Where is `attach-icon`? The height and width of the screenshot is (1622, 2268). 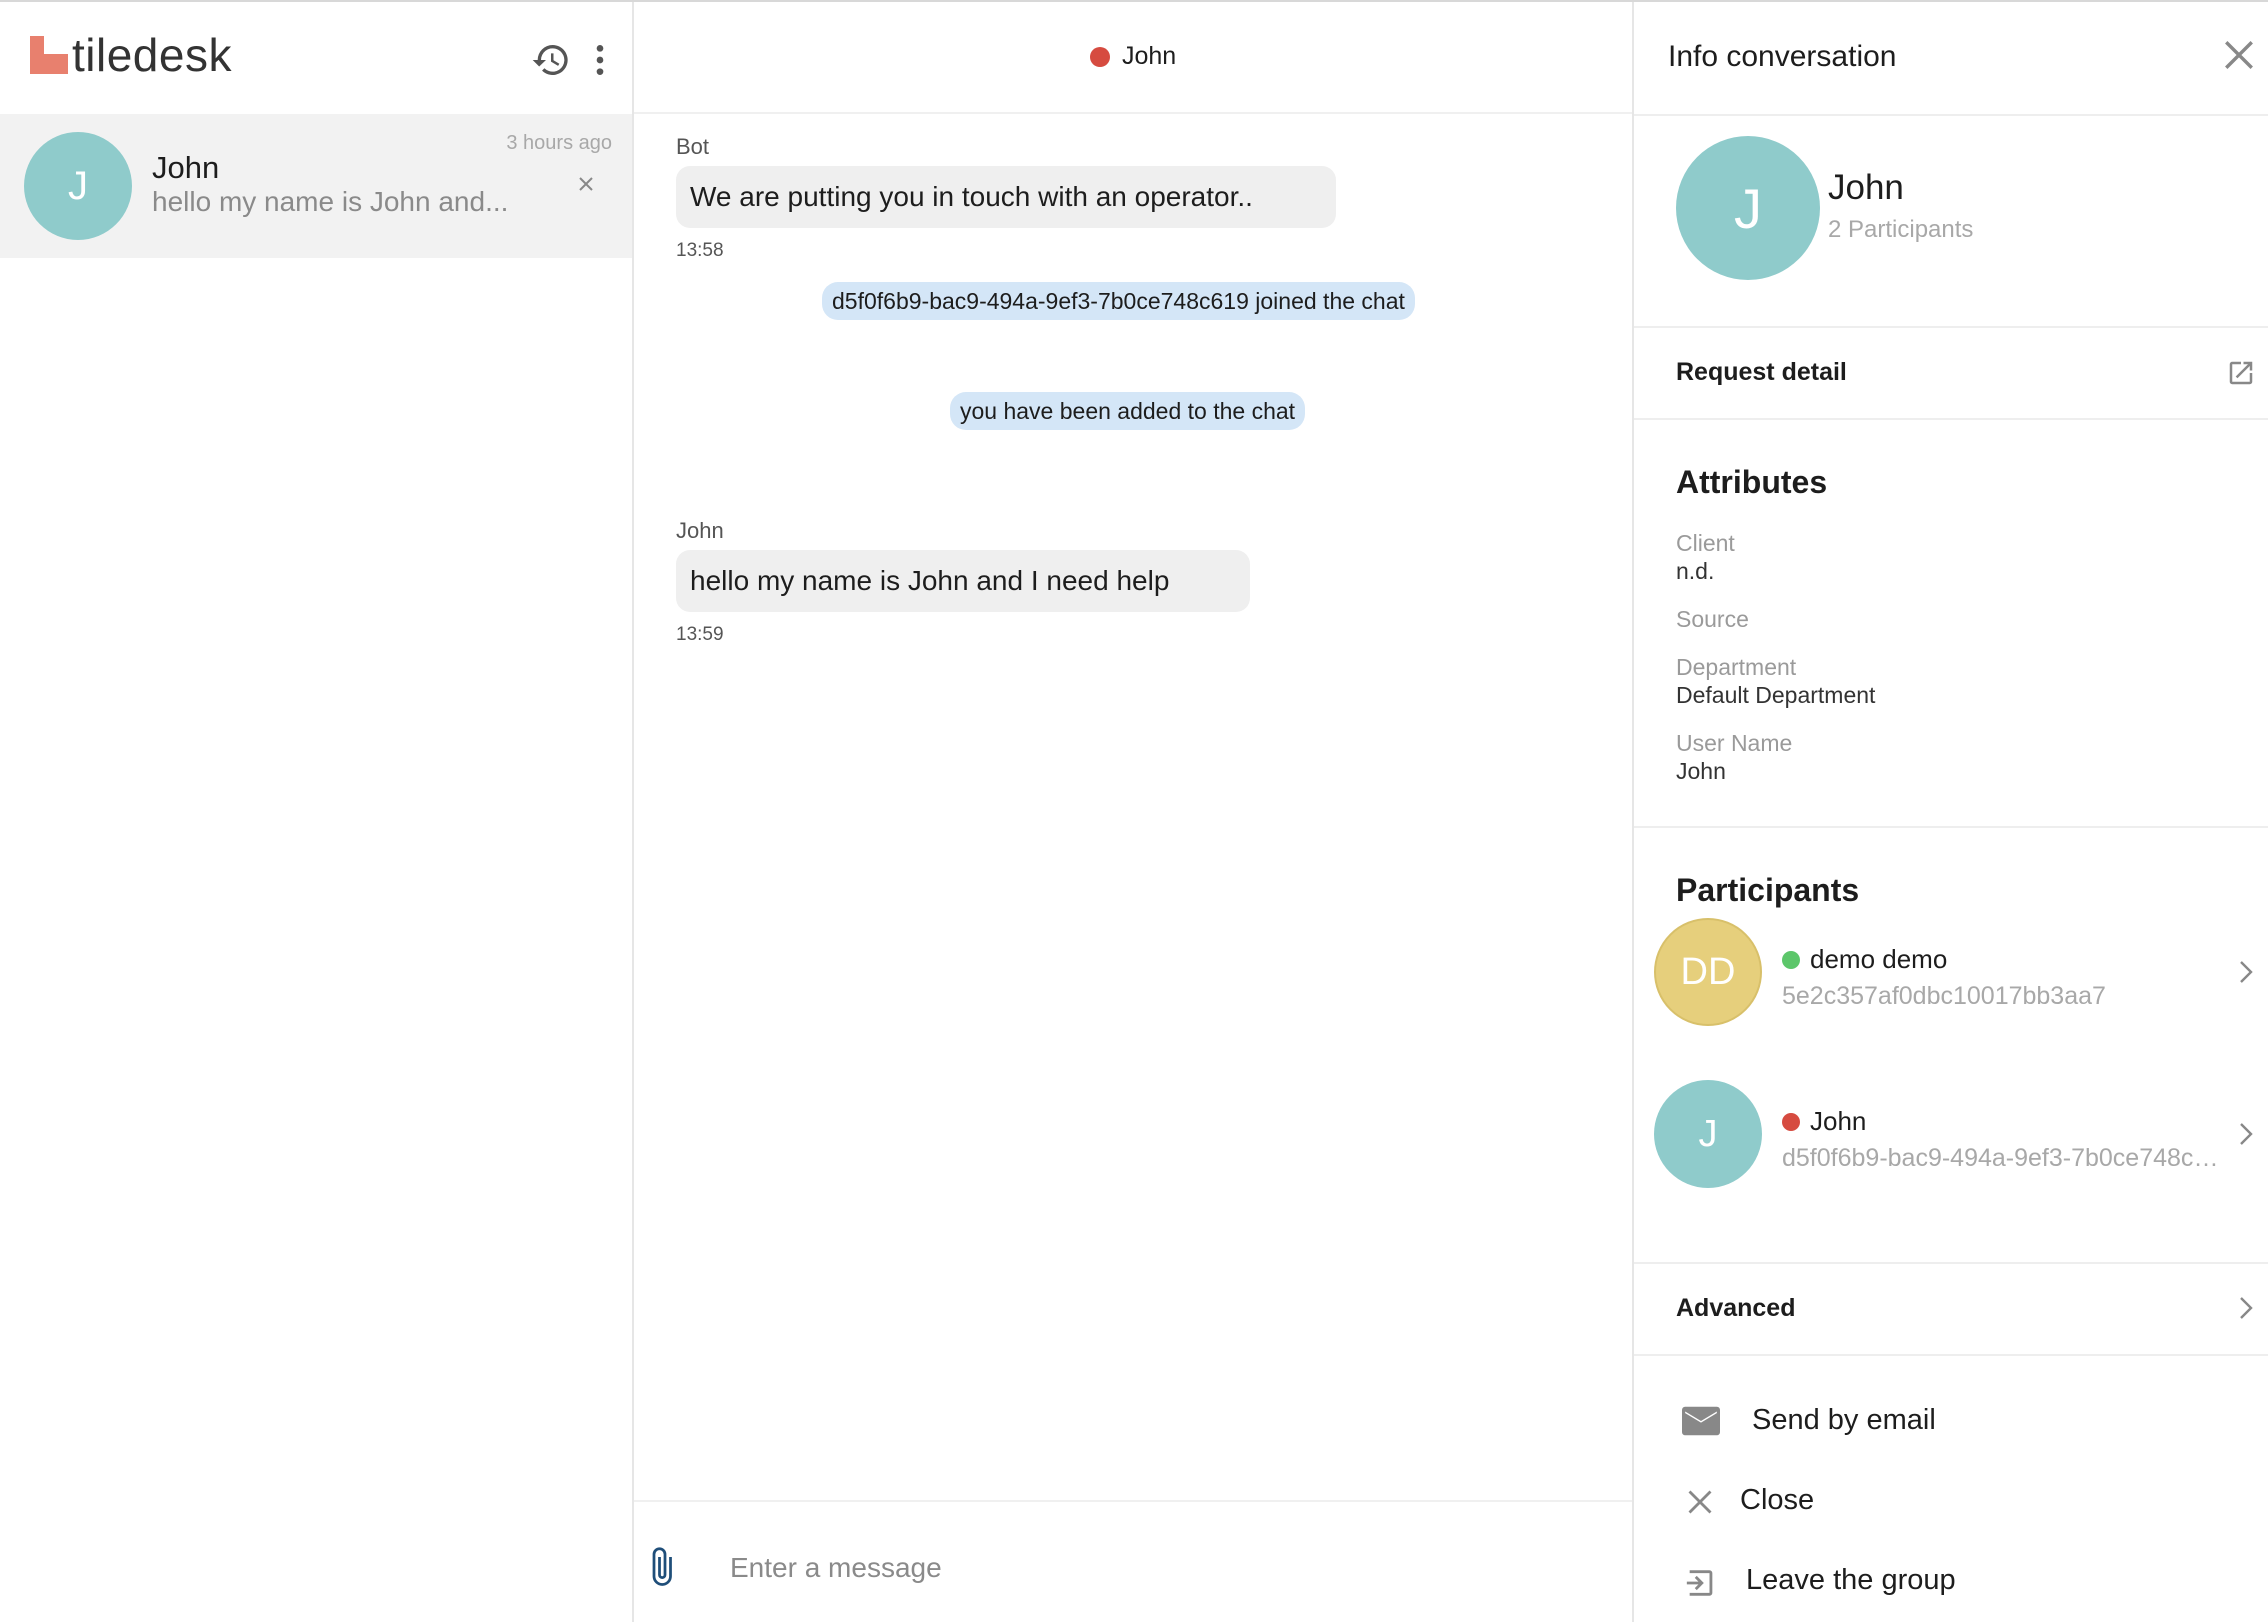 attach-icon is located at coordinates (665, 1568).